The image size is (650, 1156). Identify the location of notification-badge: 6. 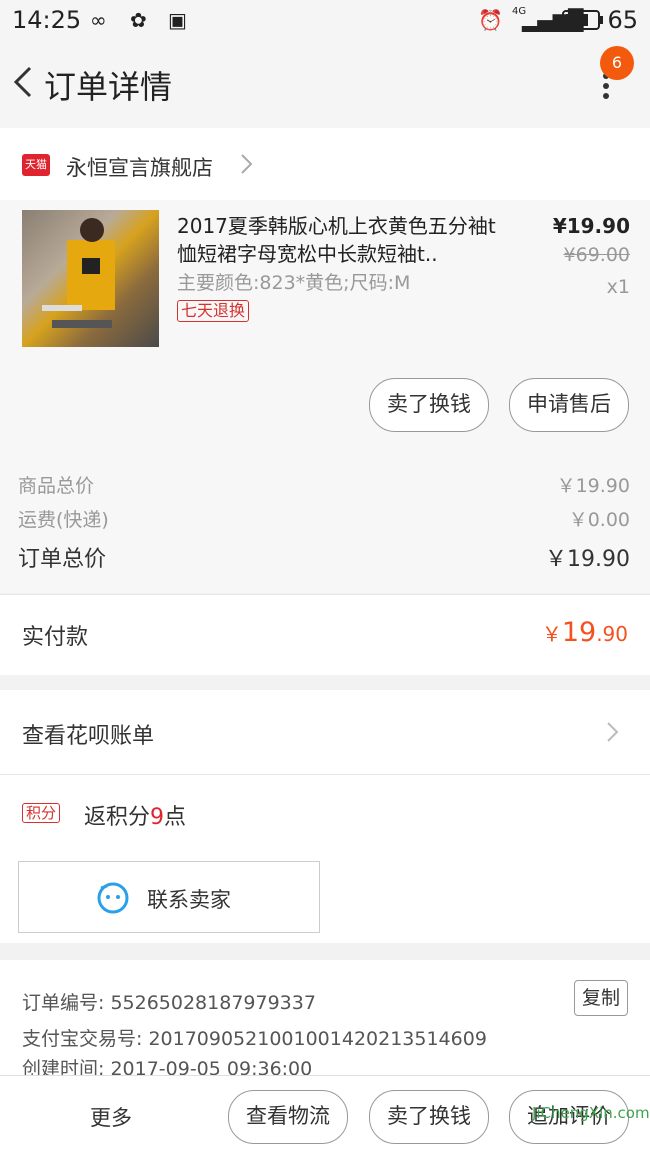
(617, 63).